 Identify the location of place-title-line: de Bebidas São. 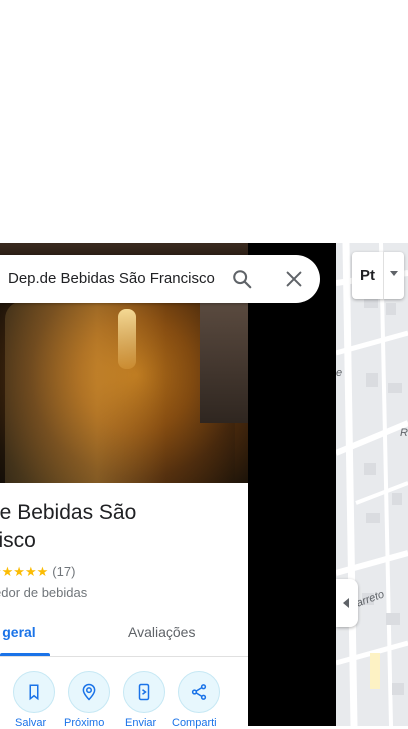
(68, 512).